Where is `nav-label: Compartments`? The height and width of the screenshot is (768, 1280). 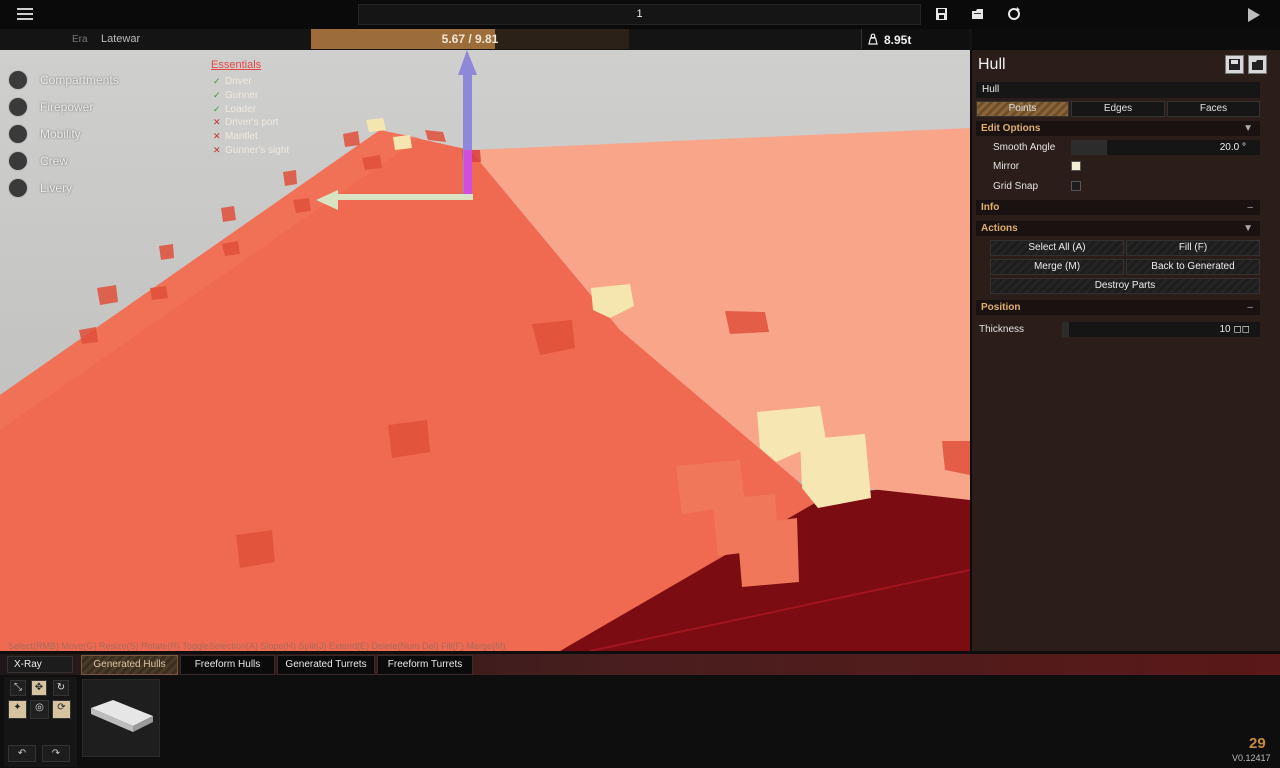 nav-label: Compartments is located at coordinates (79, 80).